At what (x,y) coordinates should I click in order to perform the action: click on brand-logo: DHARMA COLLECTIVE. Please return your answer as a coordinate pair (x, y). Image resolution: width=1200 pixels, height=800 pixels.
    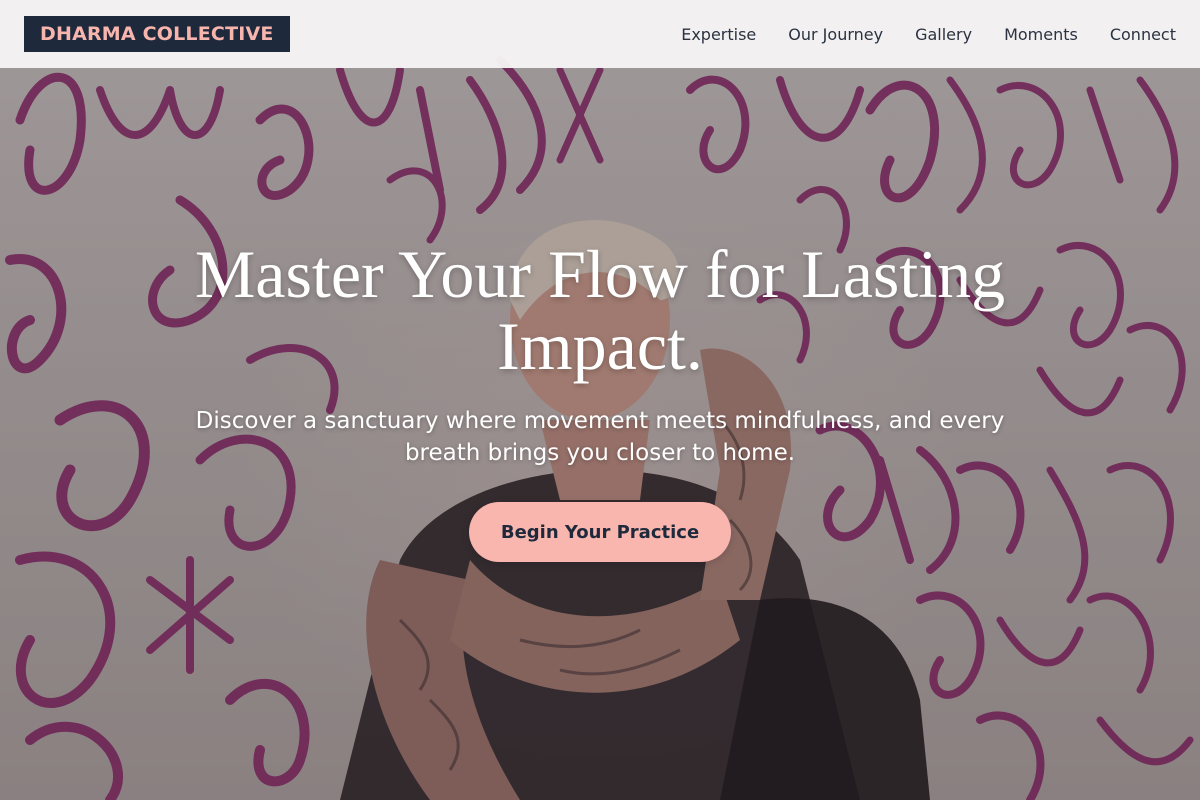
    Looking at the image, I should click on (157, 34).